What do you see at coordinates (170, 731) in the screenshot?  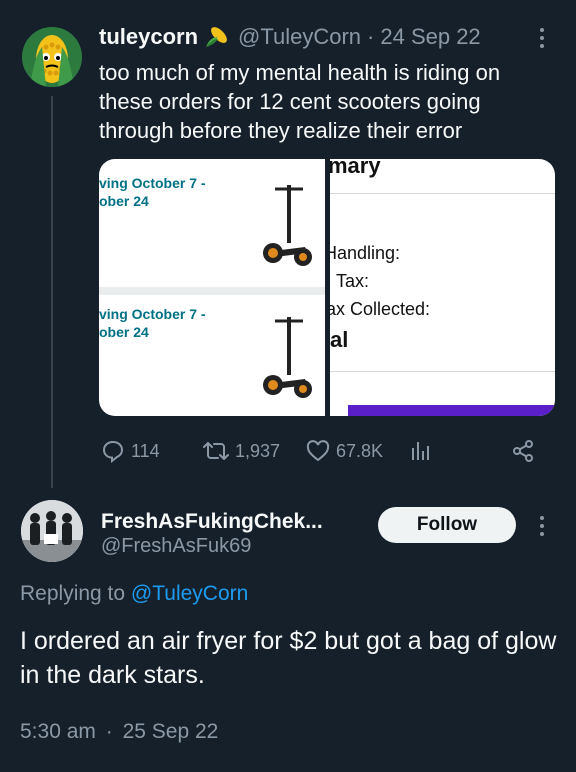 I see `reply-date: 25 Sep 22` at bounding box center [170, 731].